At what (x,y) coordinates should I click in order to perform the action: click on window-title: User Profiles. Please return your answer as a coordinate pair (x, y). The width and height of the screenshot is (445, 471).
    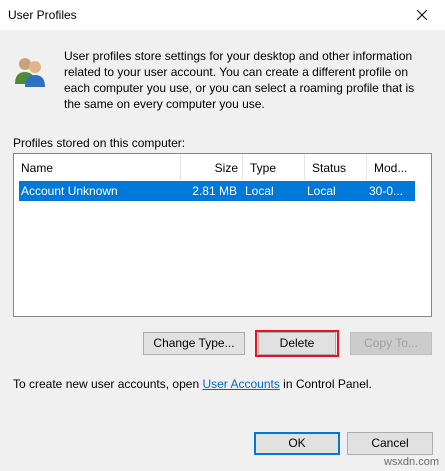
    Looking at the image, I should click on (42, 15).